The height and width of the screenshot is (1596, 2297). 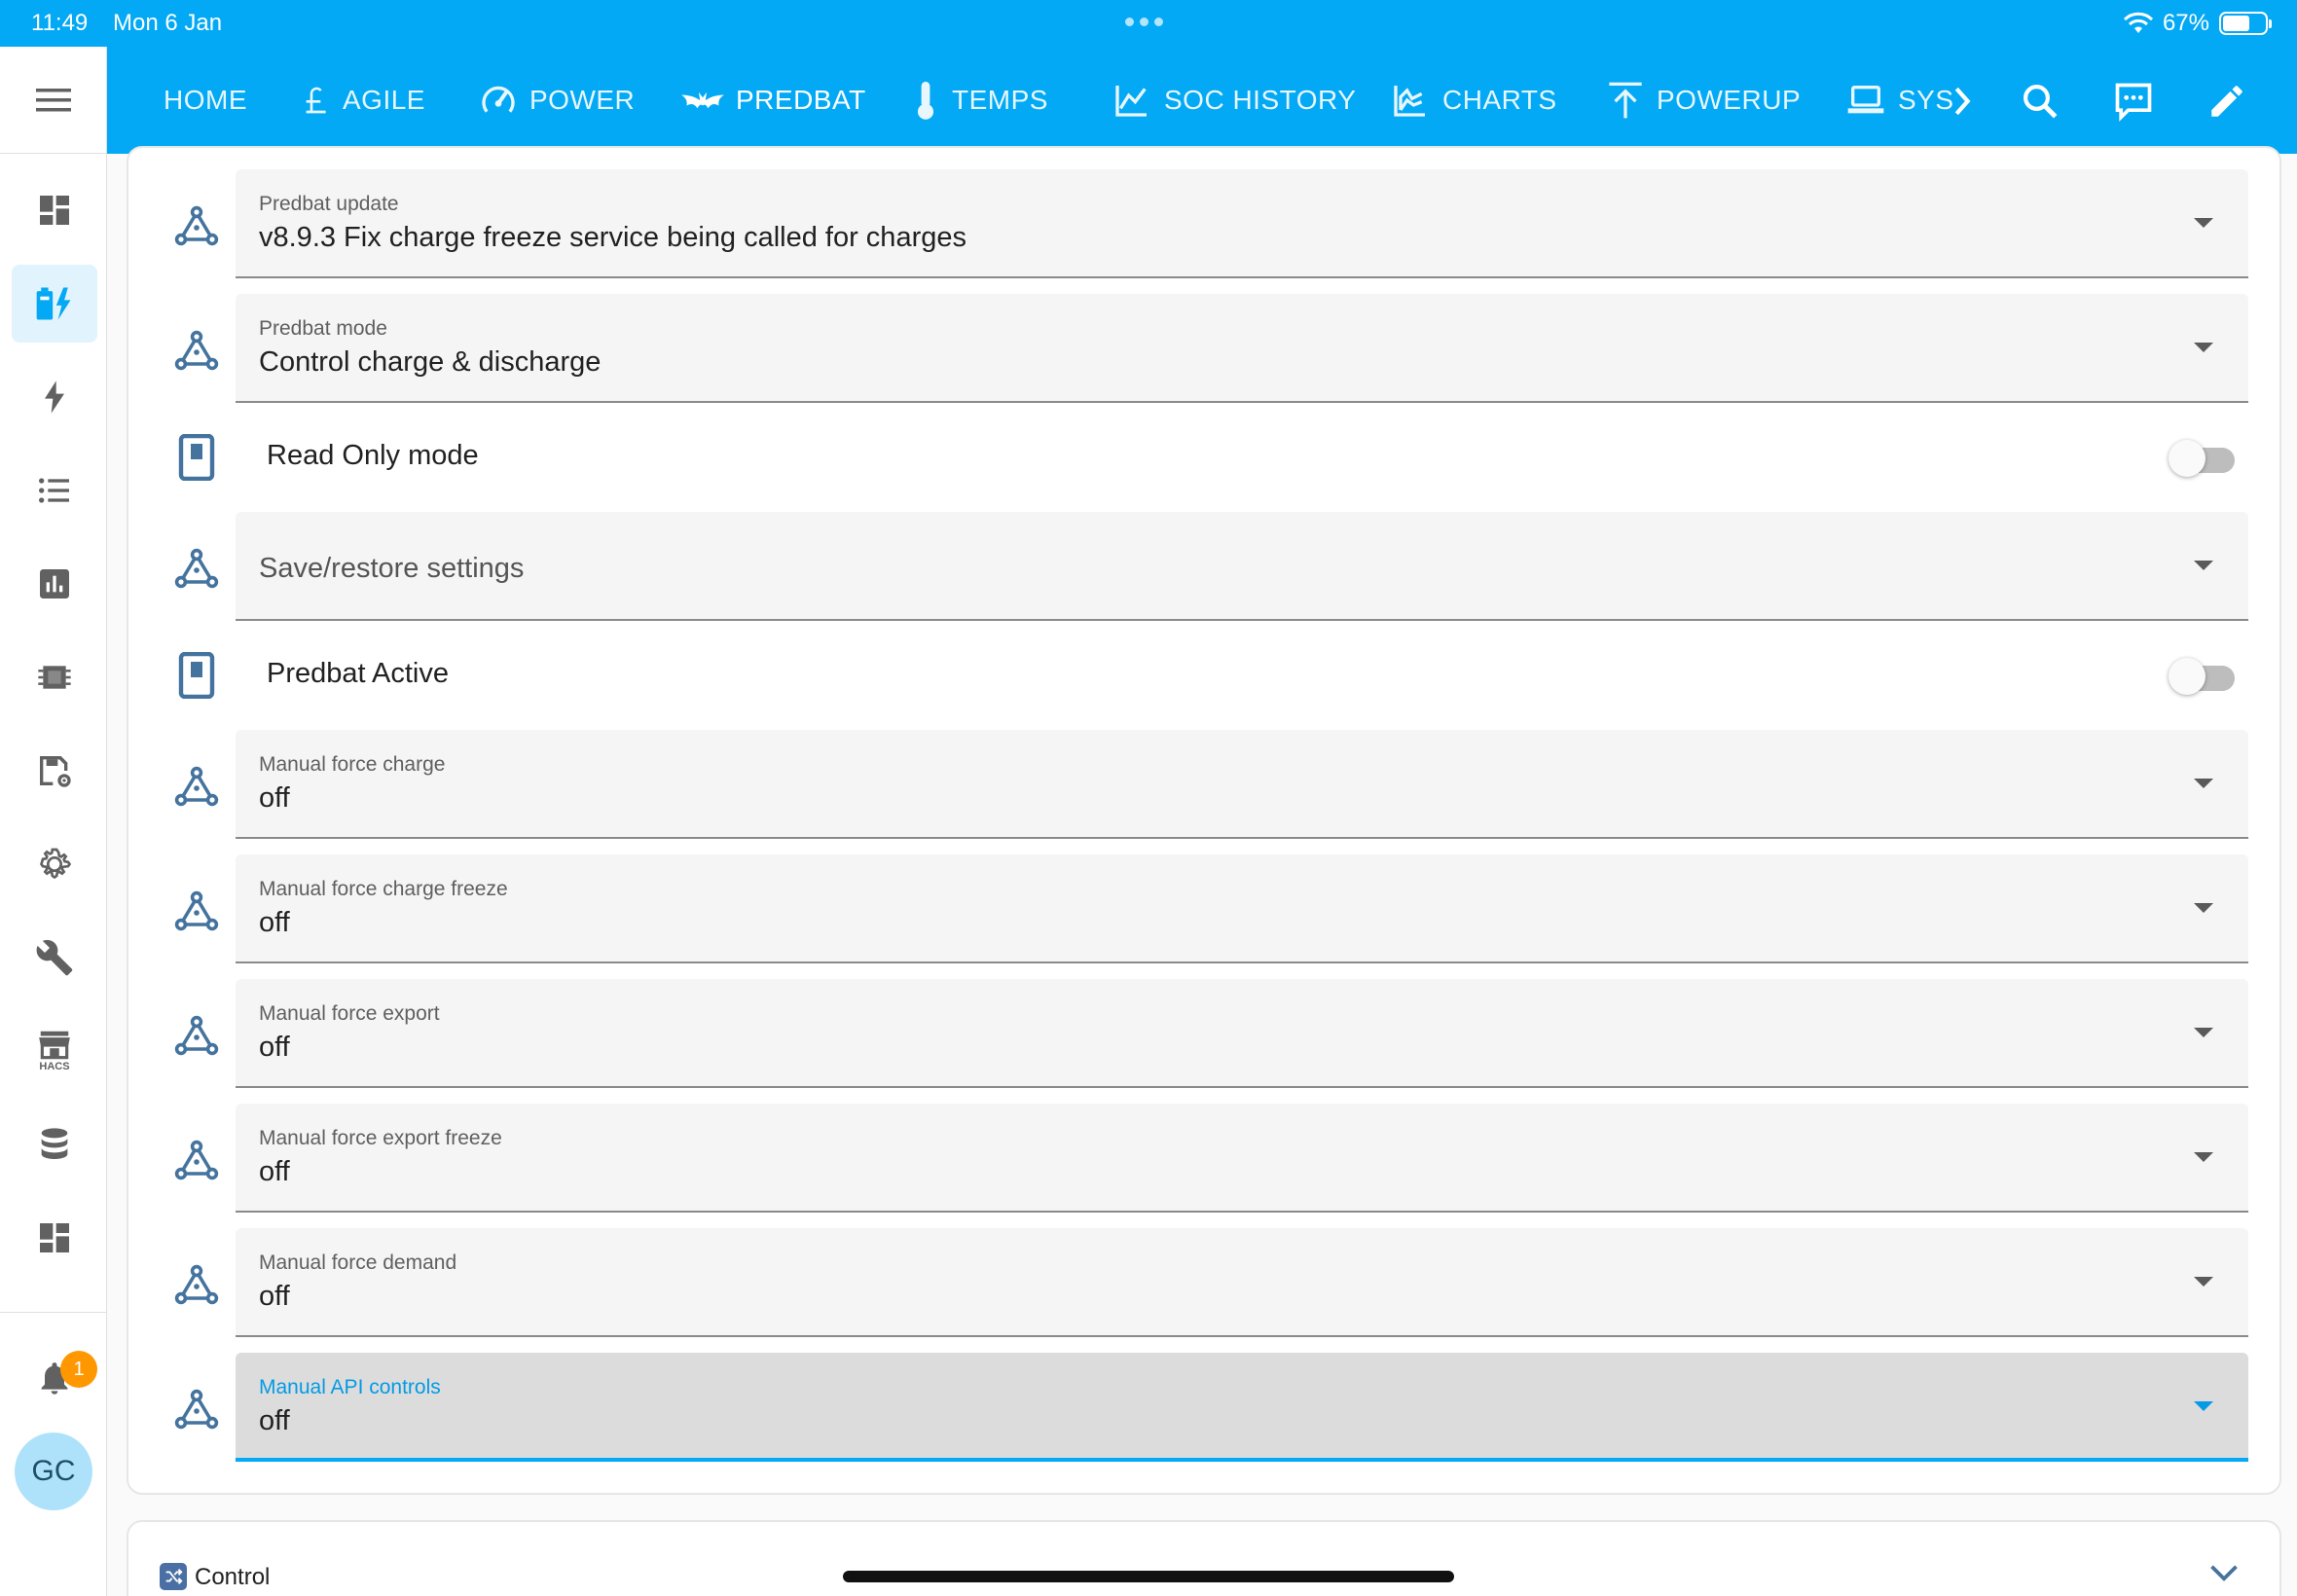 I want to click on hamburger-icon, so click(x=54, y=99).